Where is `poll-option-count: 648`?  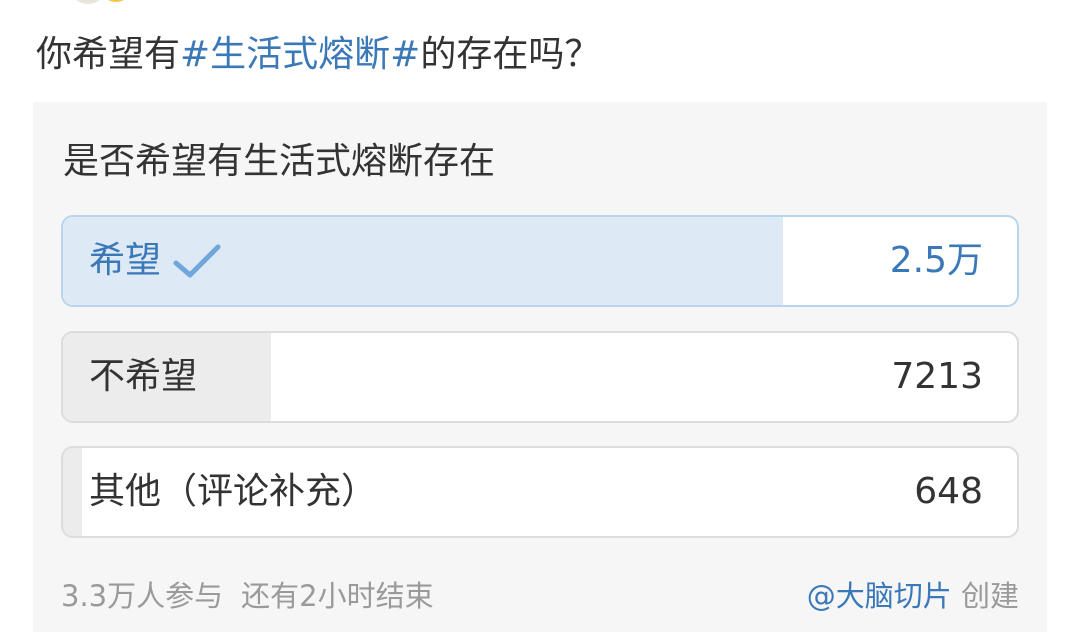
poll-option-count: 648 is located at coordinates (948, 491).